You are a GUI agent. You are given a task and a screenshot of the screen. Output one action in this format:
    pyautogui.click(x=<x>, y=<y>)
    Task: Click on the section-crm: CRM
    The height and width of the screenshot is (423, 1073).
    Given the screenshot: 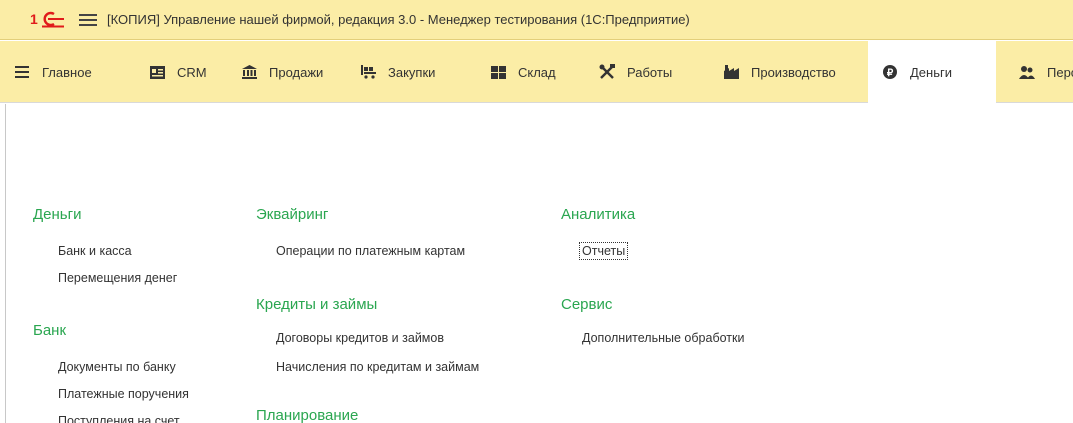 What is the action you would take?
    pyautogui.click(x=178, y=72)
    